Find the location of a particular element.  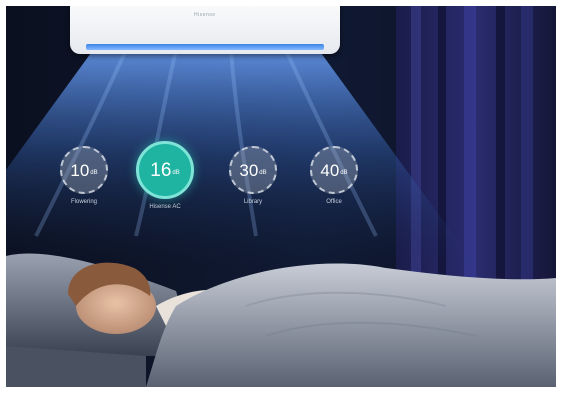

noise-ring: 40 dB is located at coordinates (334, 170).